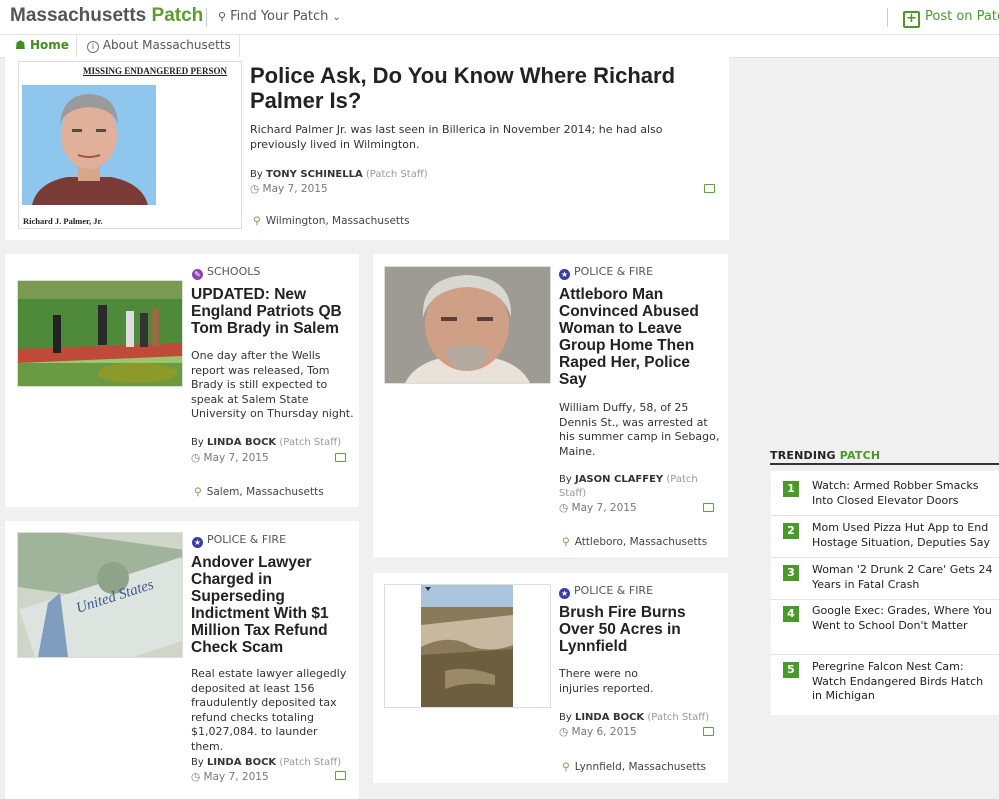  I want to click on location-text: Wilmington, Massachusetts, so click(337, 221).